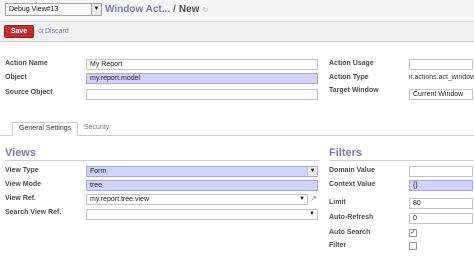  I want to click on search-view-ref-label: Search View Ref., so click(33, 212).